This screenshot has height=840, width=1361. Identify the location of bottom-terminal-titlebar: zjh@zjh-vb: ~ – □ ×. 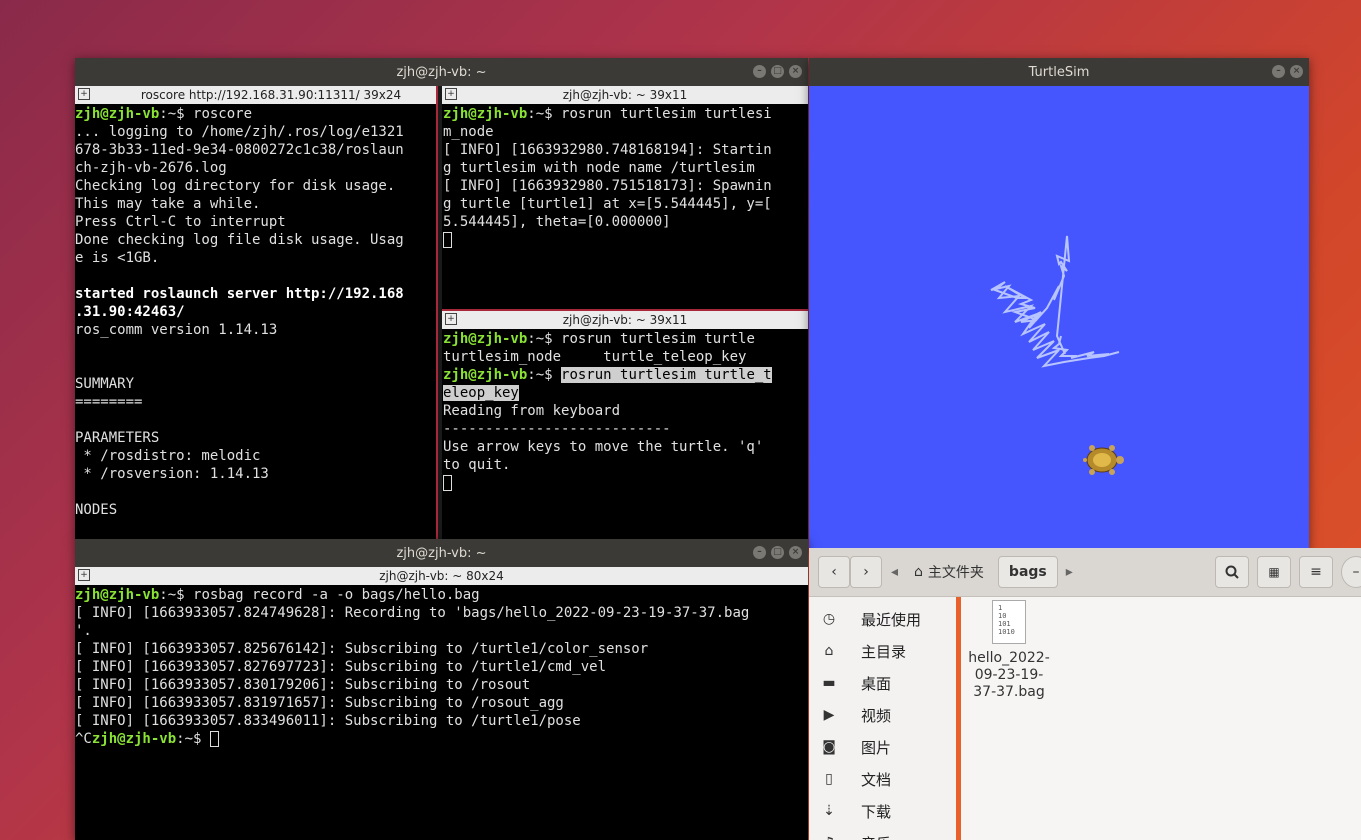
(441, 553).